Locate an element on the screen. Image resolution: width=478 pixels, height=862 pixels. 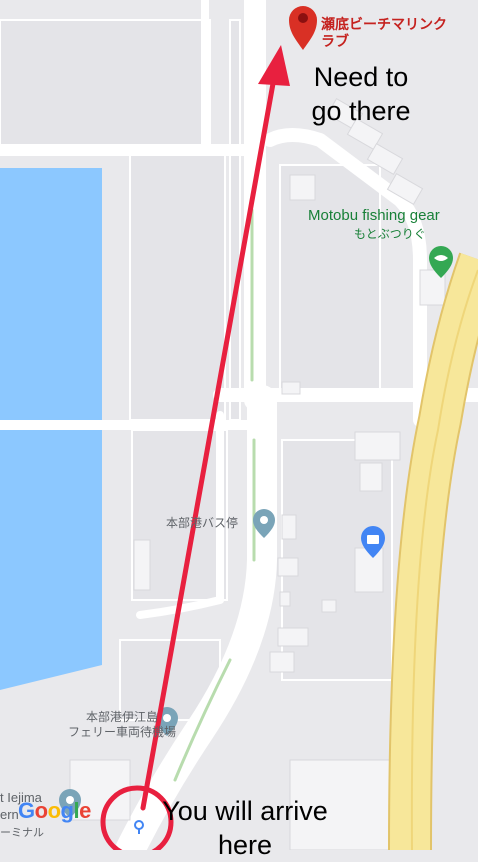
terminal-label-line2: ern is located at coordinates (9, 814).